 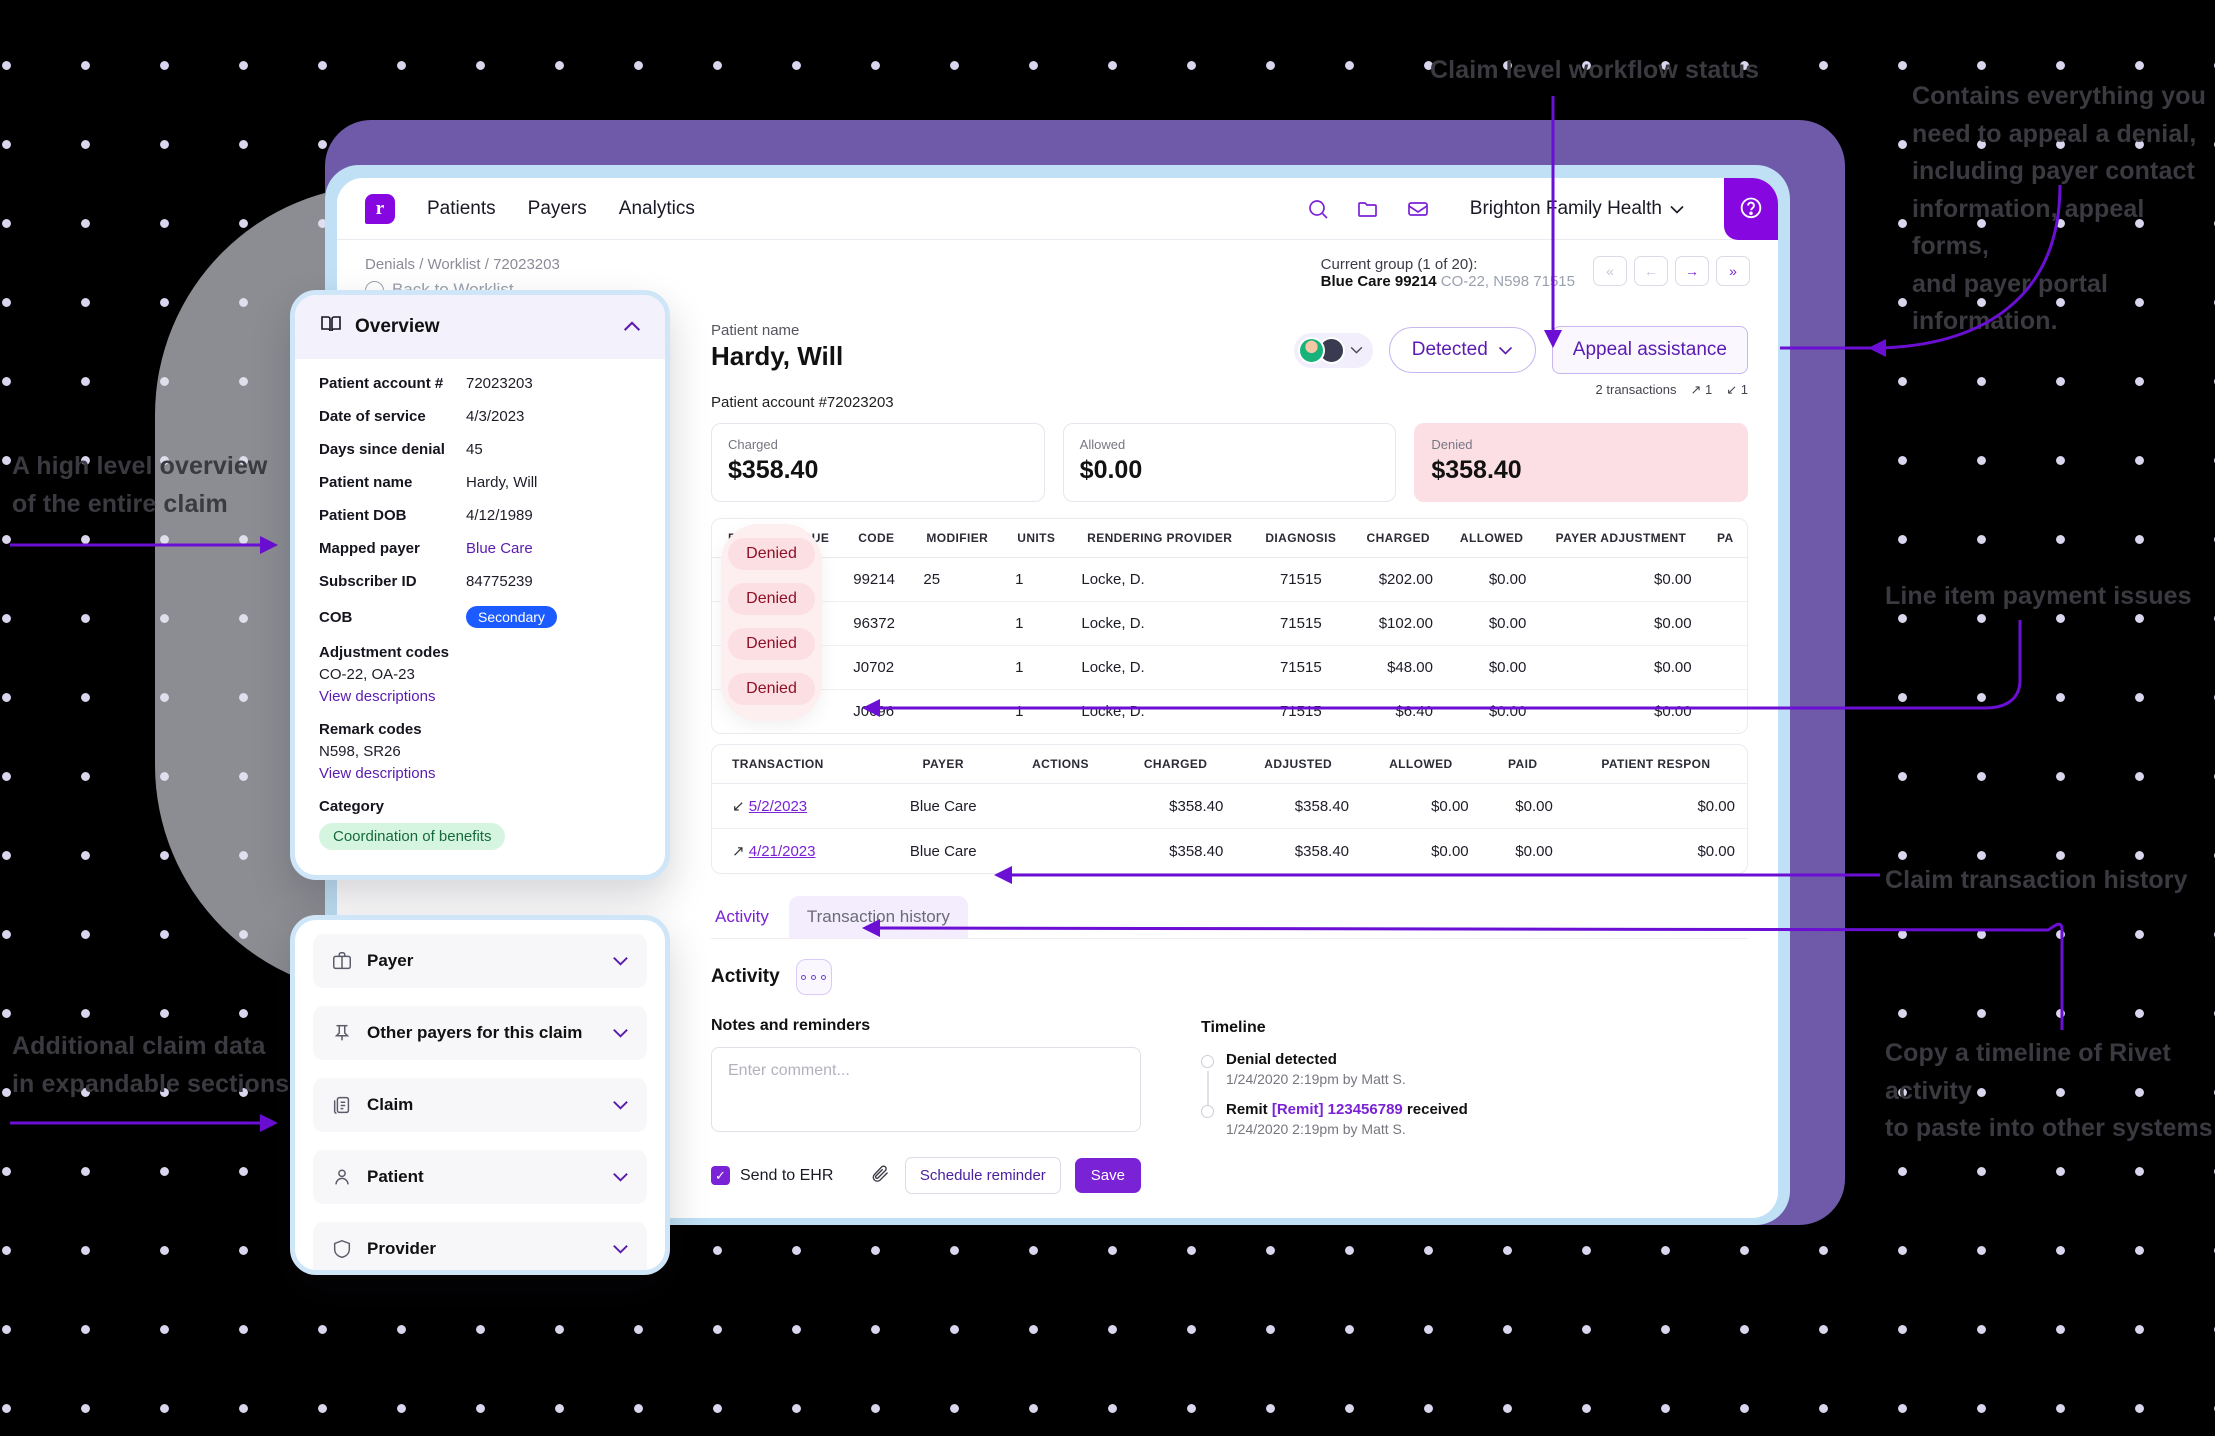 What do you see at coordinates (957, 538) in the screenshot?
I see `col-modifier: MODIFIER` at bounding box center [957, 538].